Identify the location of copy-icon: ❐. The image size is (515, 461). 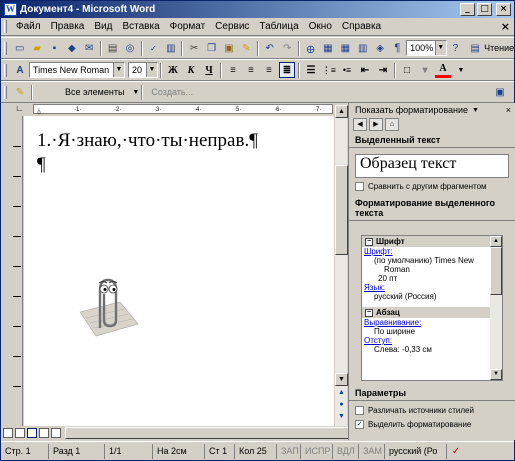
(211, 48).